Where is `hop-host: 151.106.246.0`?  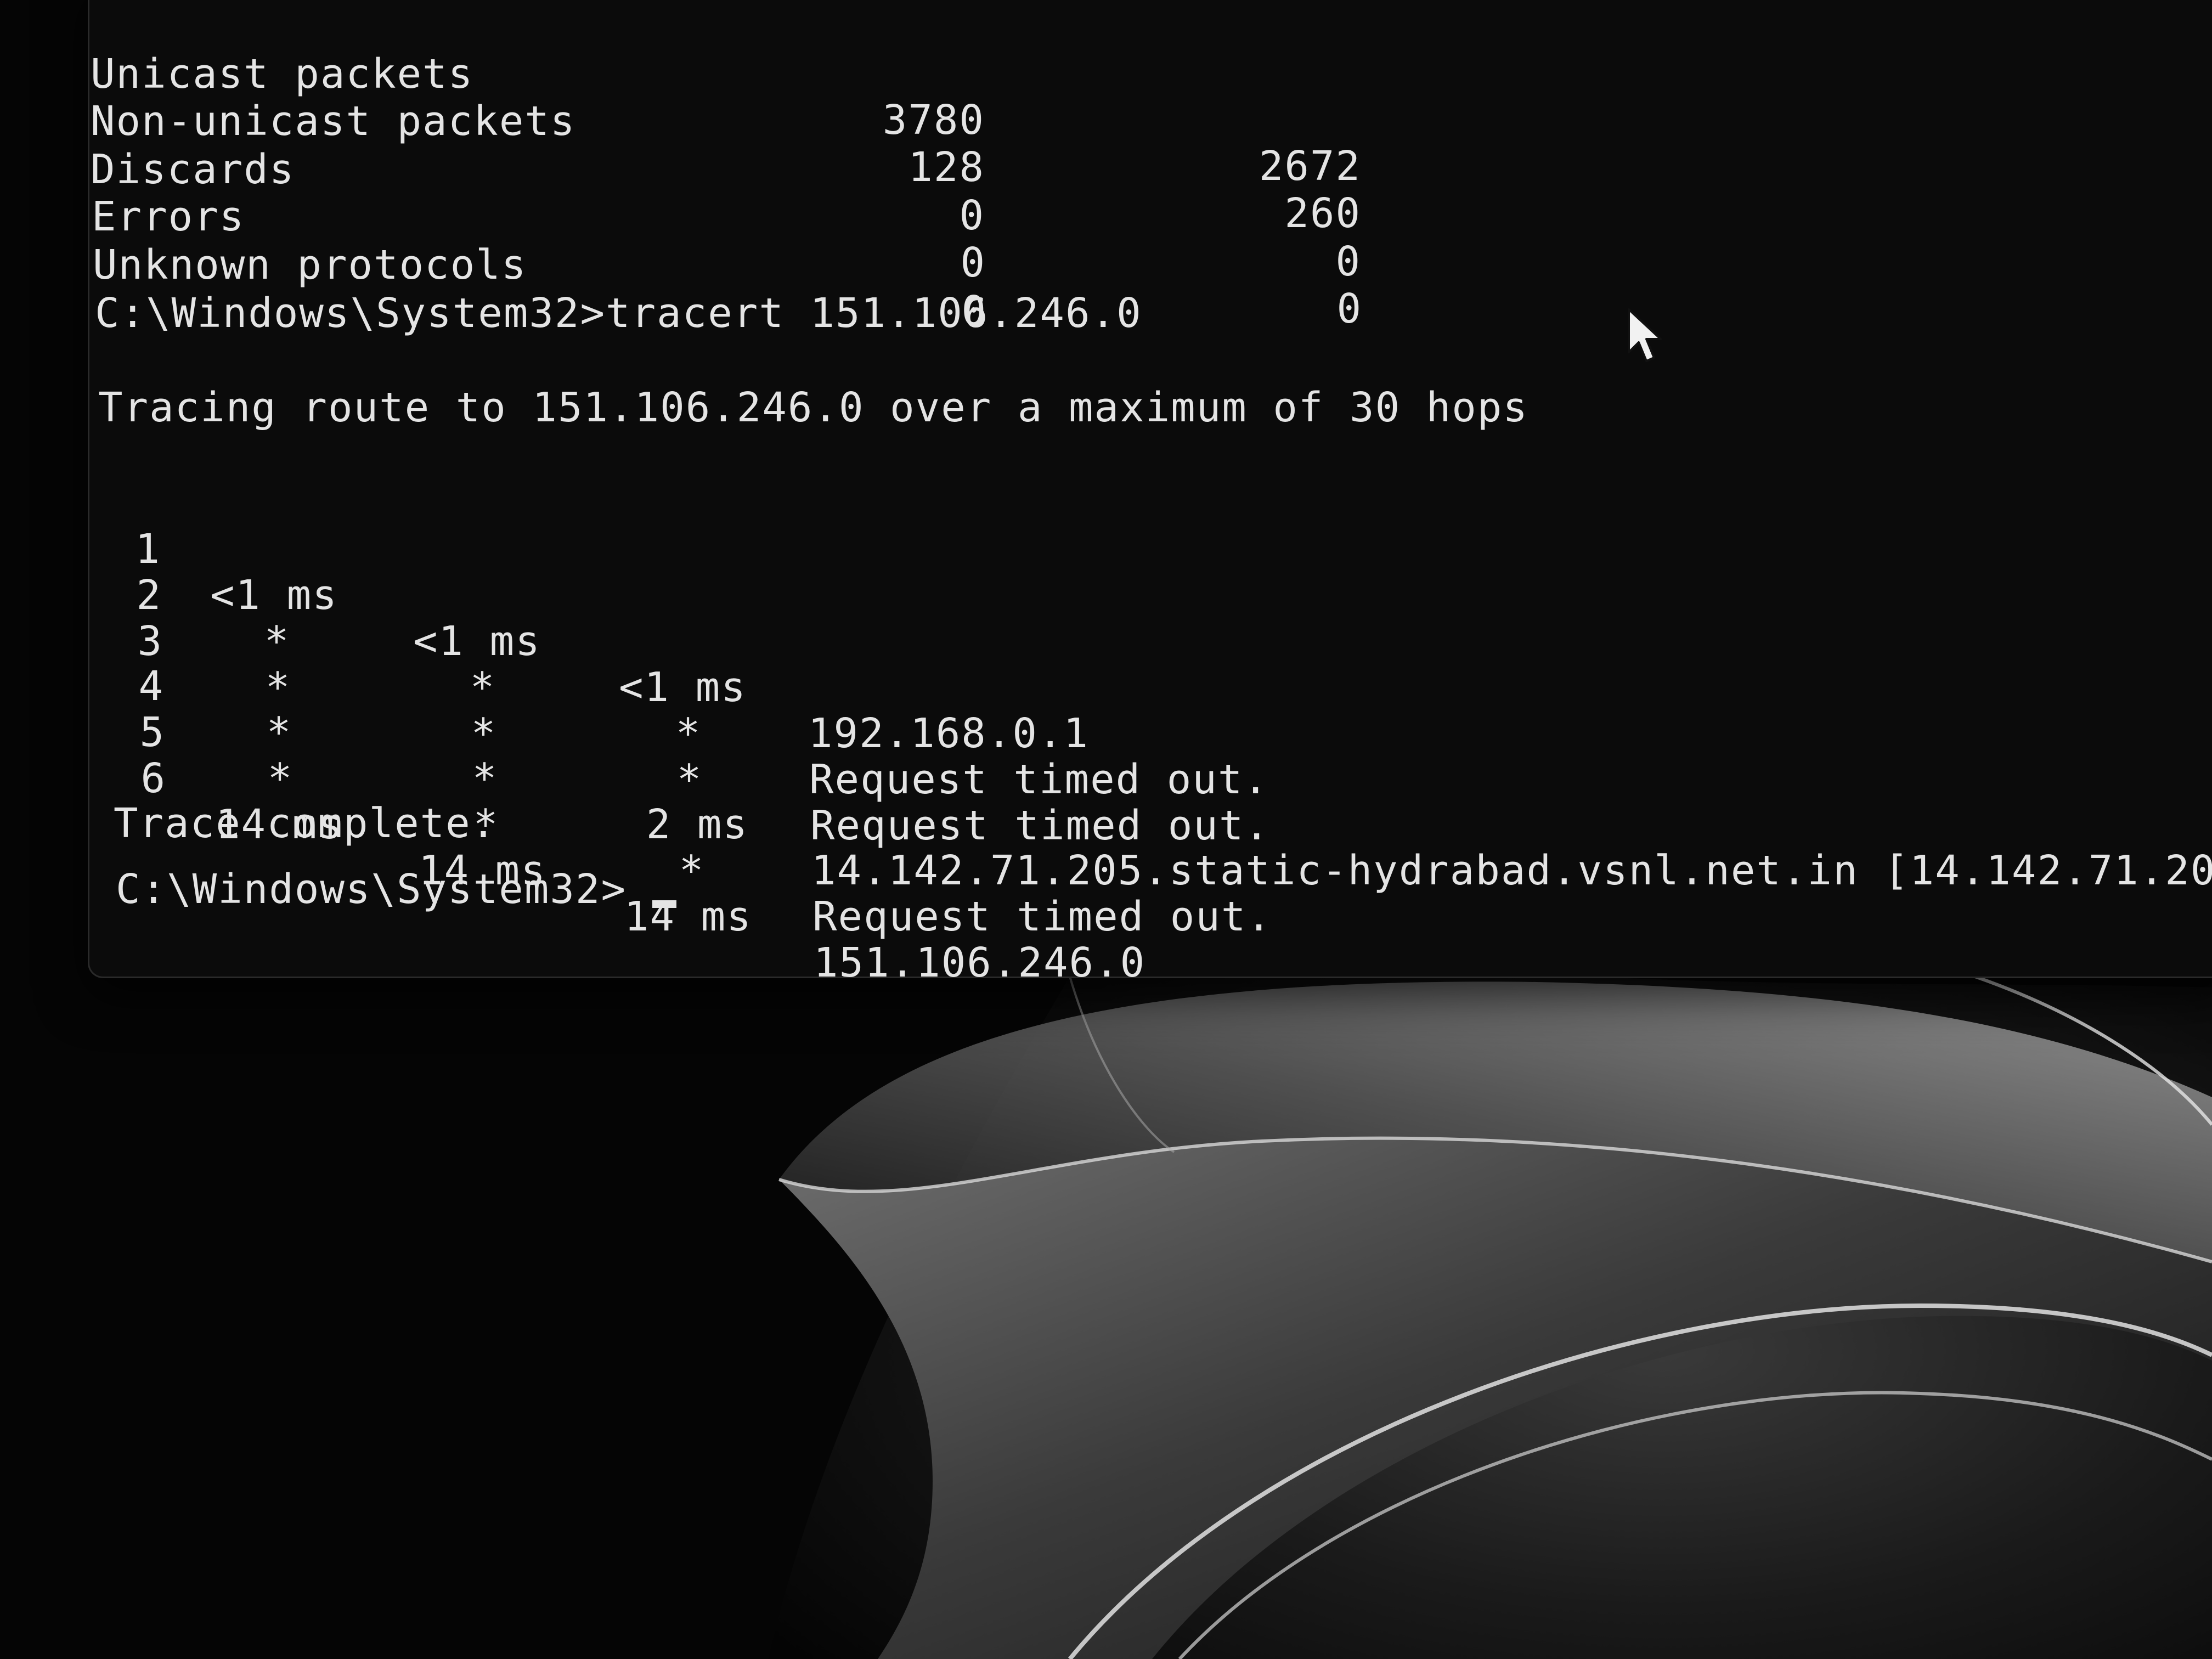 hop-host: 151.106.246.0 is located at coordinates (980, 962).